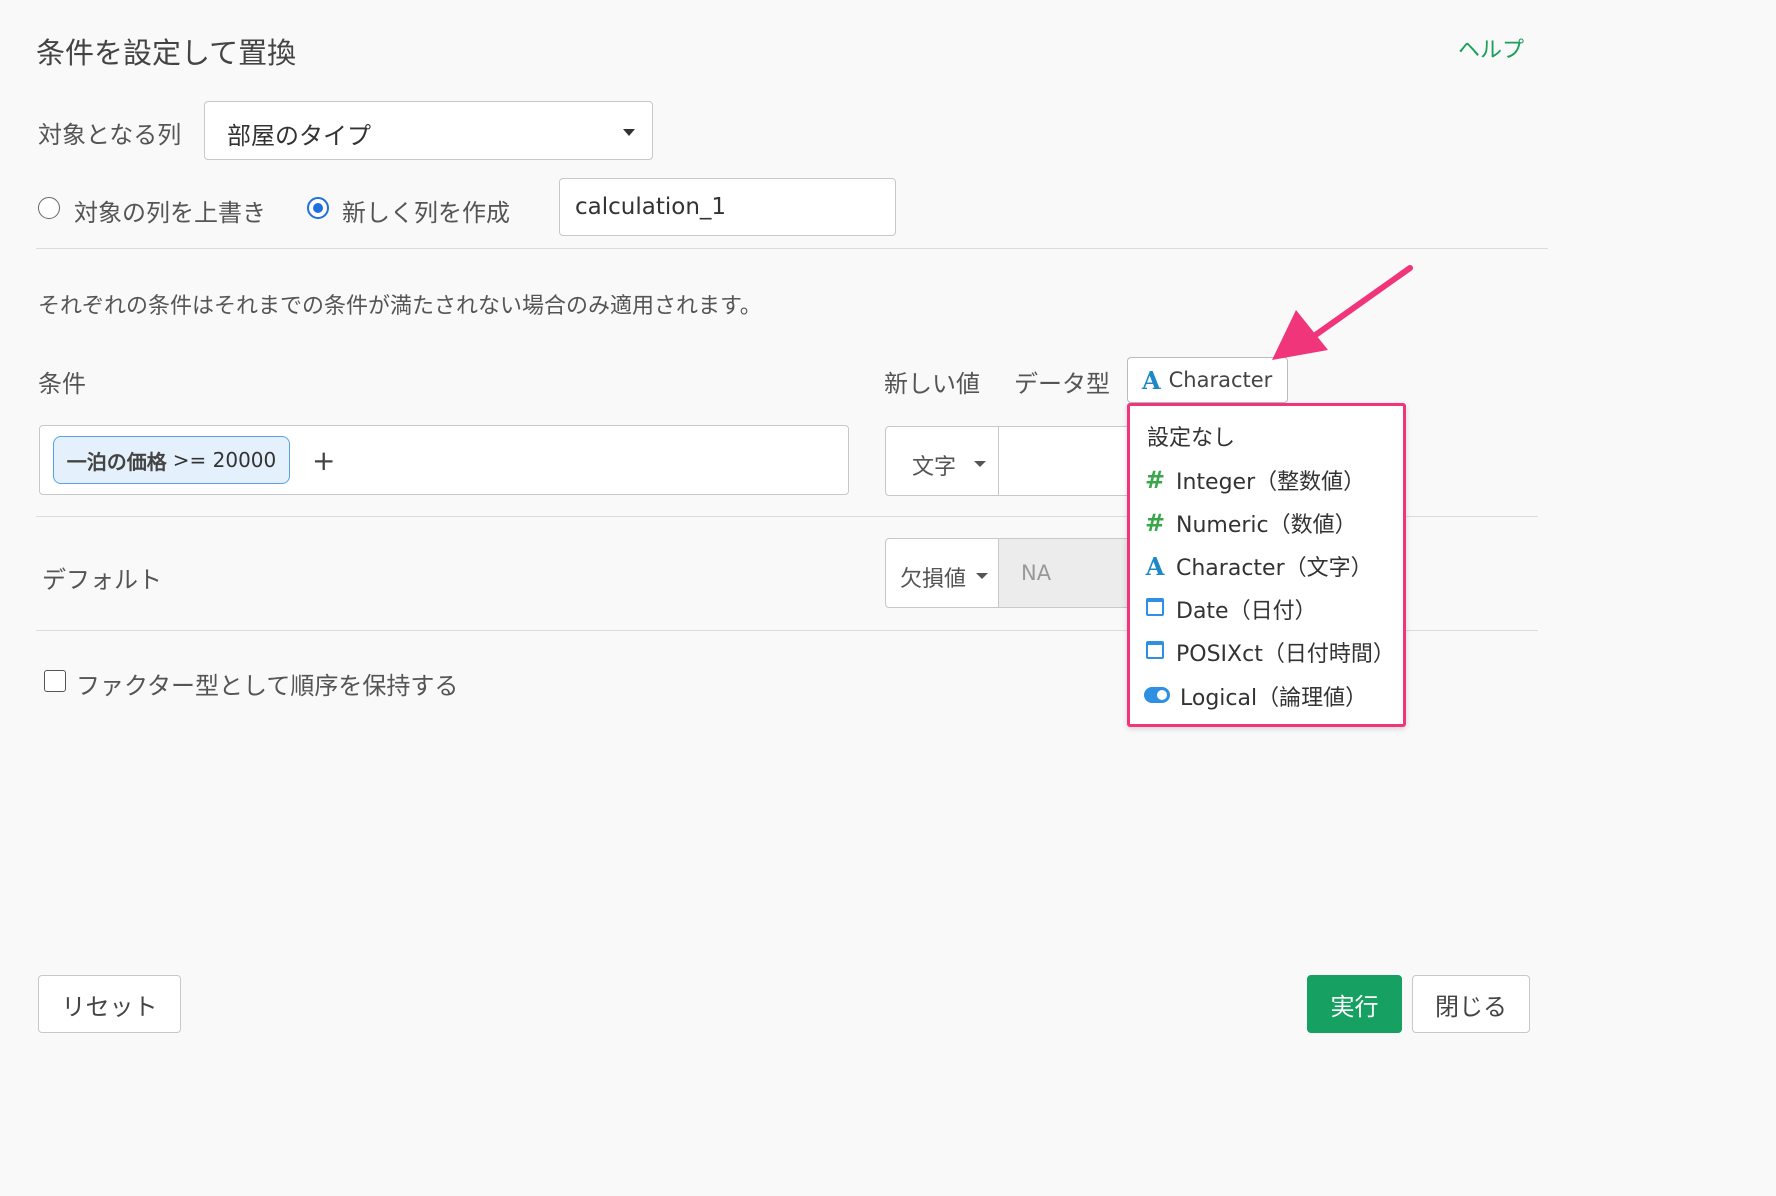 This screenshot has height=1196, width=1776. What do you see at coordinates (1491, 48) in the screenshot?
I see `help-link: ヘルプ` at bounding box center [1491, 48].